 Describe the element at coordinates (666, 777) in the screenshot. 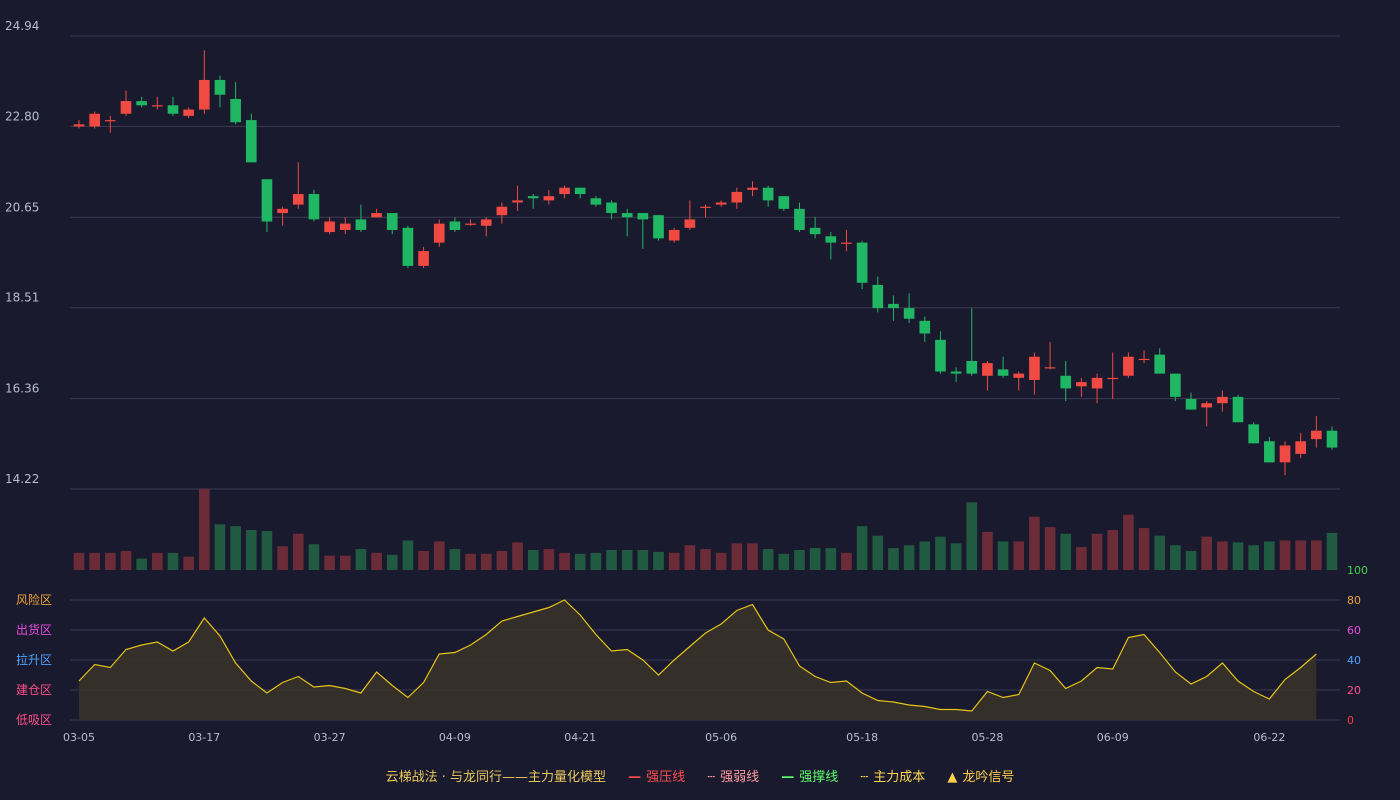

I see `legend-resistance-label: 强压线` at that location.